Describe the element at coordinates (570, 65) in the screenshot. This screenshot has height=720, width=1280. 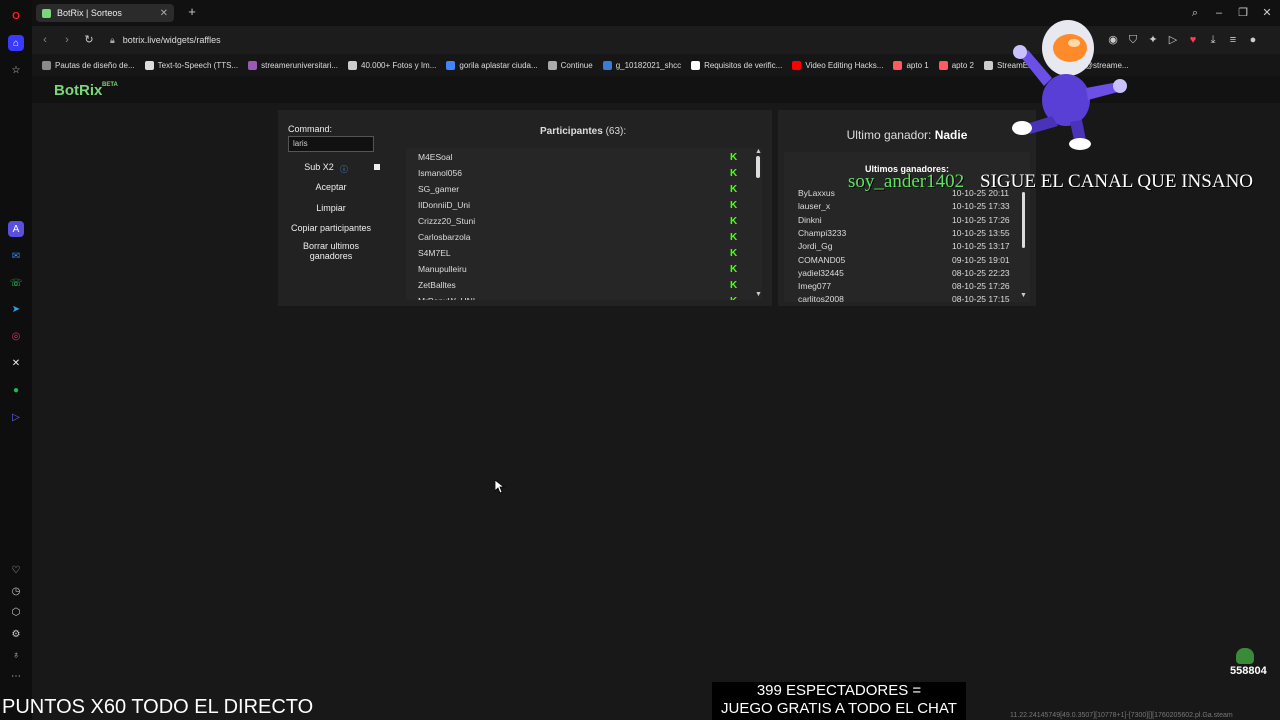
I see `bookmark-item: Continue` at that location.